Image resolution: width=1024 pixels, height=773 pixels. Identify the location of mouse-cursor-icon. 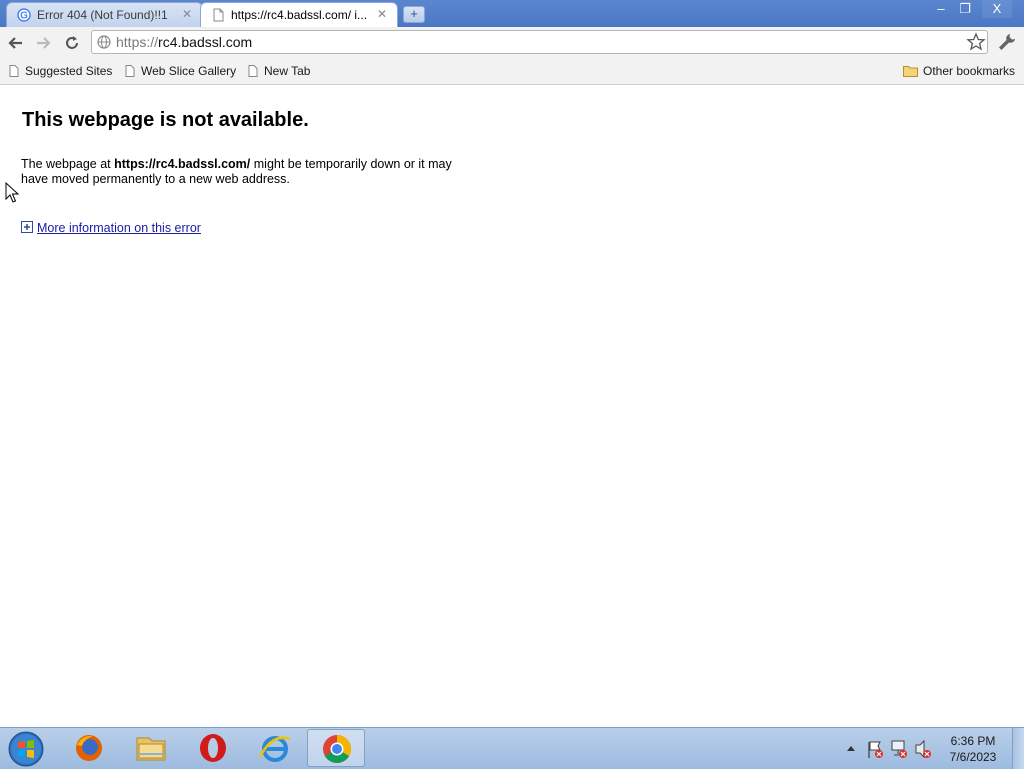
(12, 192).